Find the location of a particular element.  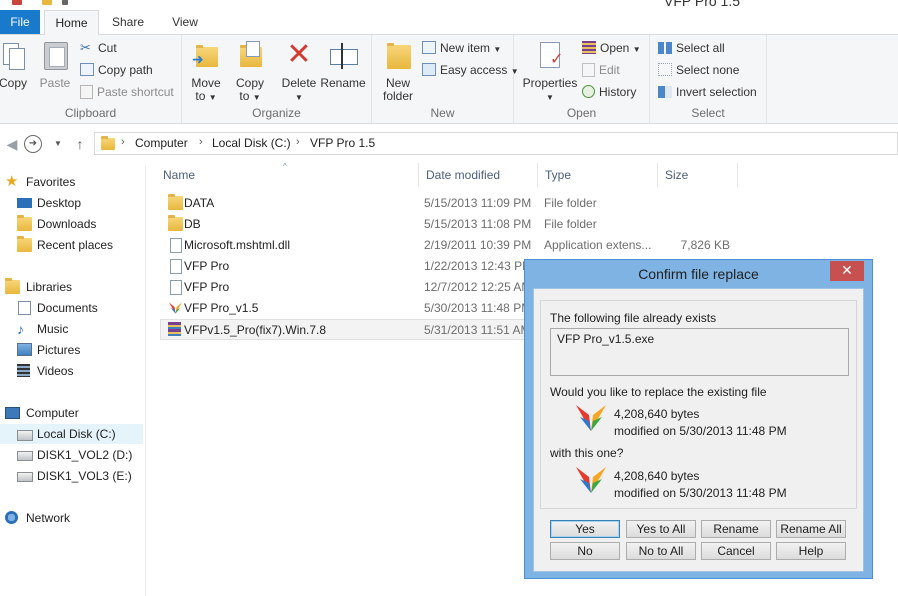

music-note-icon: ♪ is located at coordinates (20, 329).